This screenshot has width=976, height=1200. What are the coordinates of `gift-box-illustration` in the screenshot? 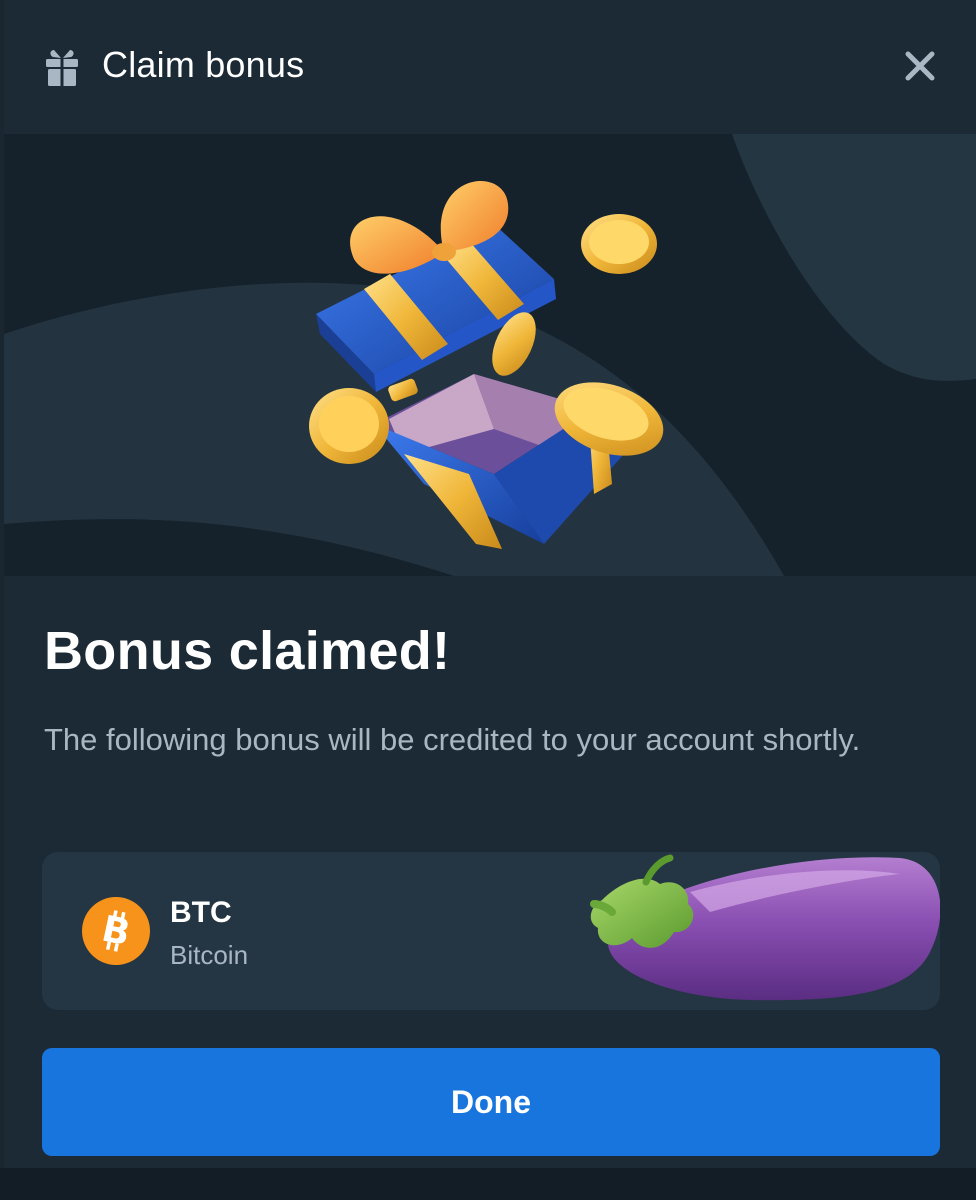 It's located at (486, 365).